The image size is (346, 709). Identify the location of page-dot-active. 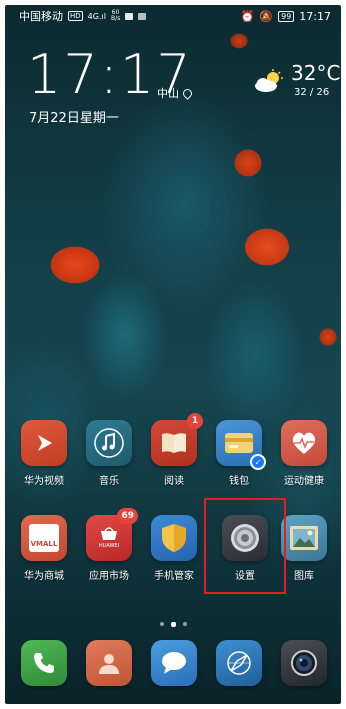
(173, 624).